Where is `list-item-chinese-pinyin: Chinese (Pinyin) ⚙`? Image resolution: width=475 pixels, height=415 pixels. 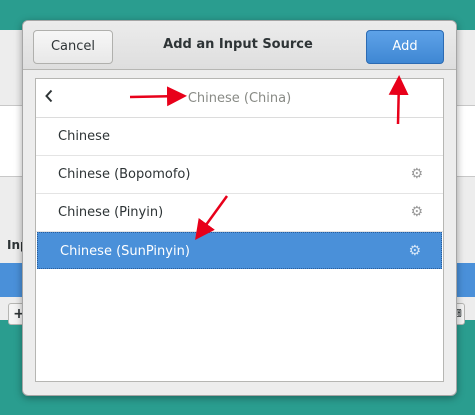 list-item-chinese-pinyin: Chinese (Pinyin) ⚙ is located at coordinates (239, 213).